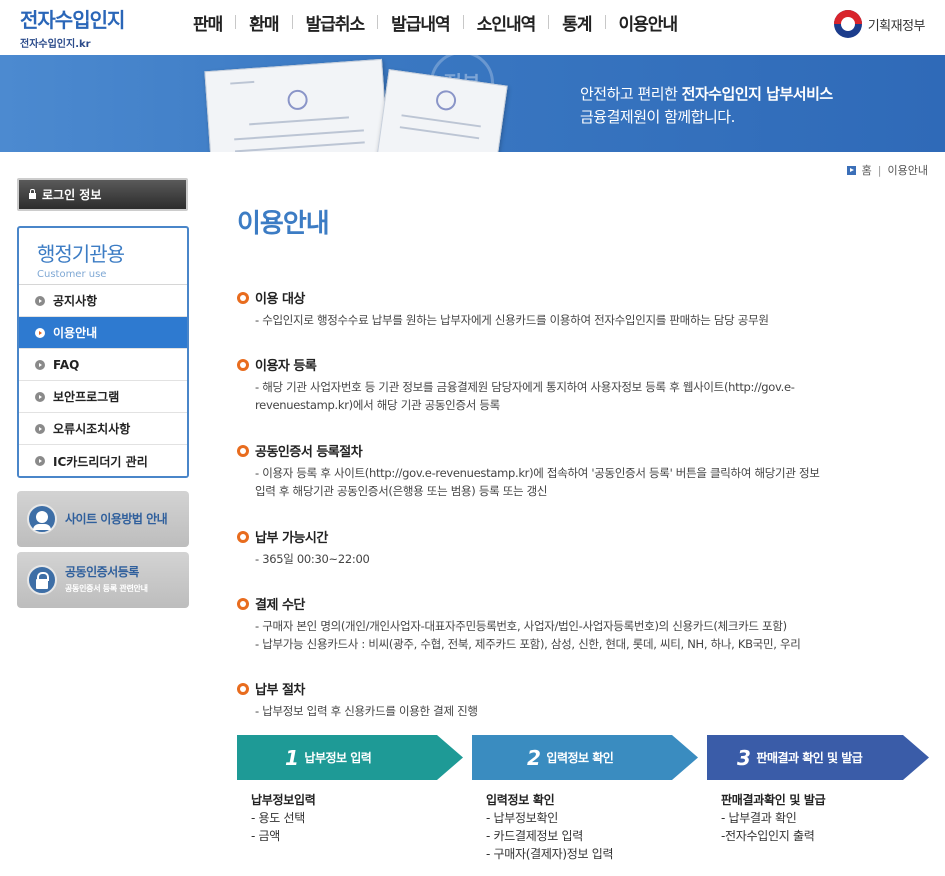 Image resolution: width=945 pixels, height=876 pixels. What do you see at coordinates (757, 94) in the screenshot?
I see `banner-line1-bold: 전자수입인지 납부서비스` at bounding box center [757, 94].